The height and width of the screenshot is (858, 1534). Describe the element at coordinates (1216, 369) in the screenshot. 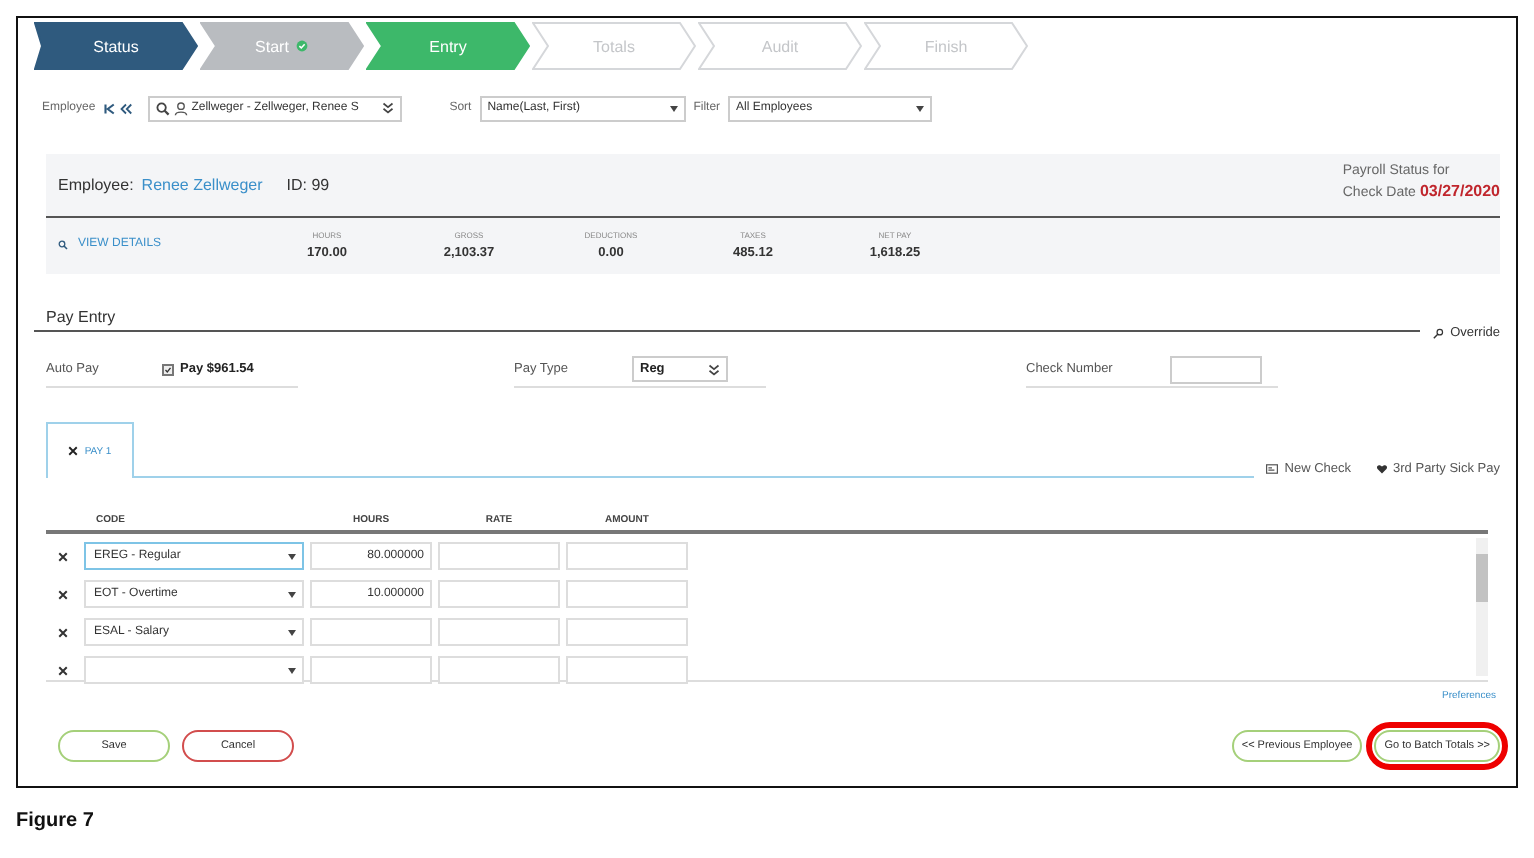

I see `check-number-field` at that location.